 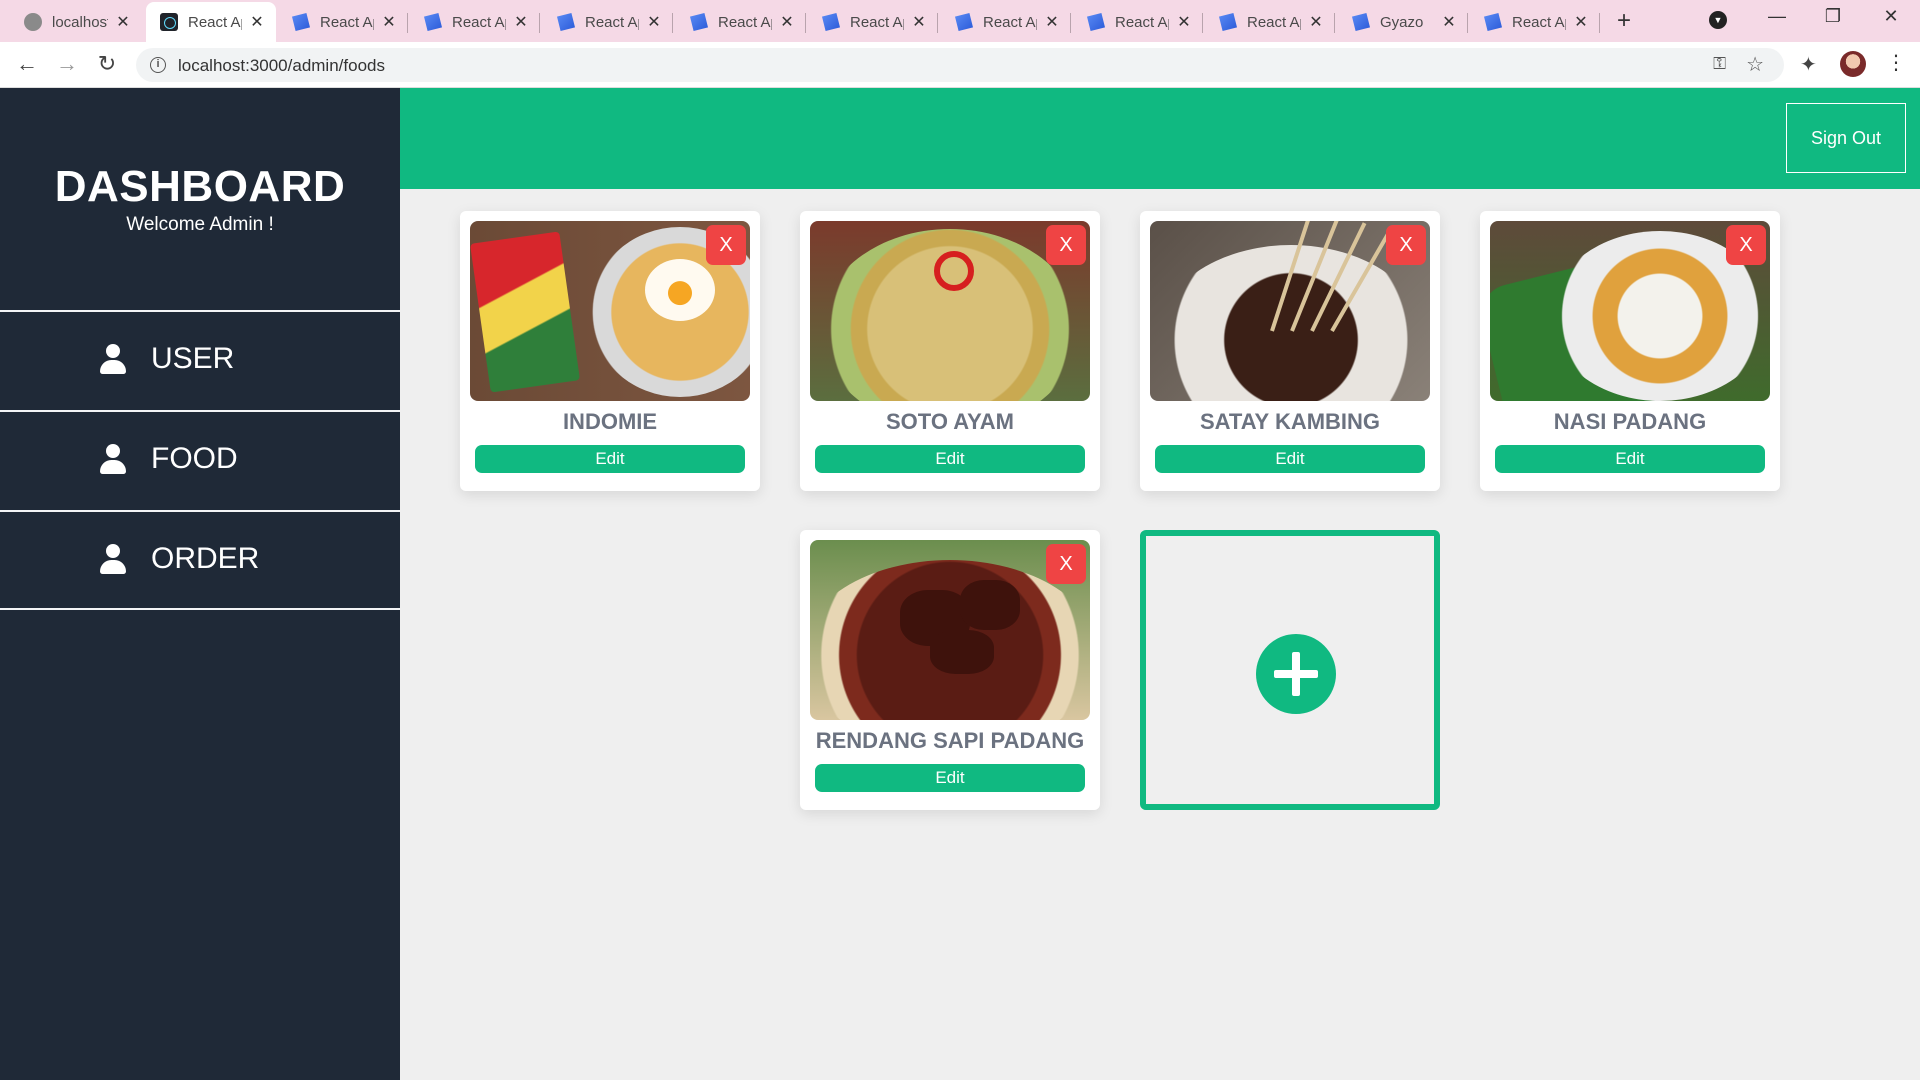 I want to click on browser-tab: Gyazo ✕, so click(x=1403, y=22).